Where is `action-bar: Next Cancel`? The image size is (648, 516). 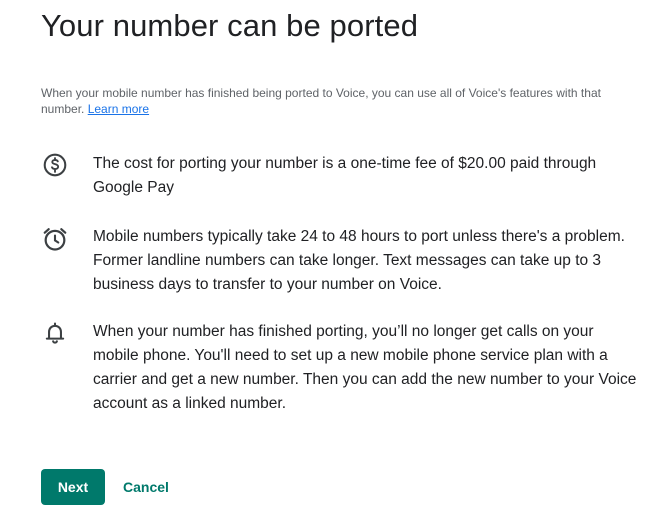 action-bar: Next Cancel is located at coordinates (106, 487).